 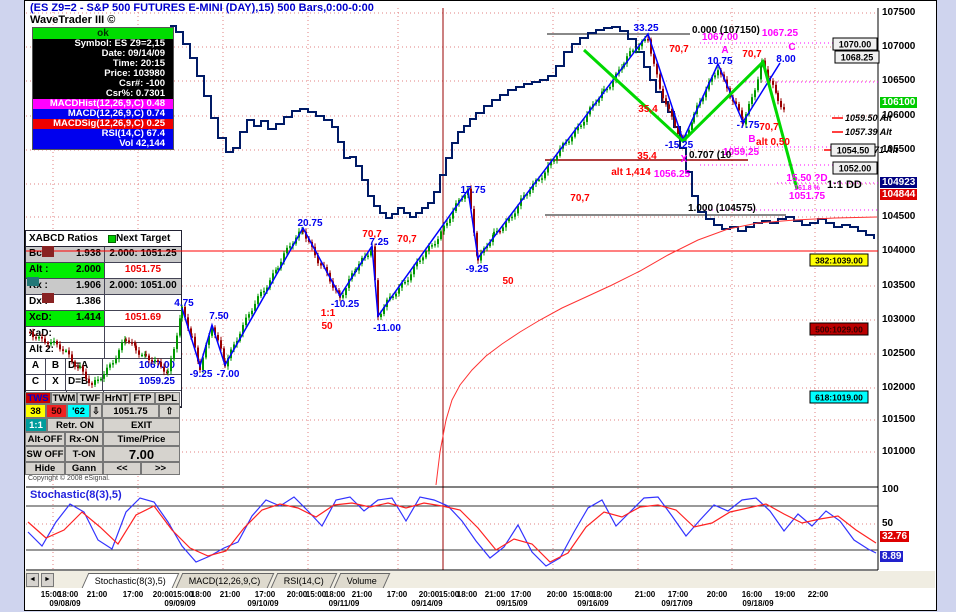 What do you see at coordinates (224, 580) in the screenshot?
I see `indicator-tab-macd-12-26-9-c-: MACD(12,26,9,C)` at bounding box center [224, 580].